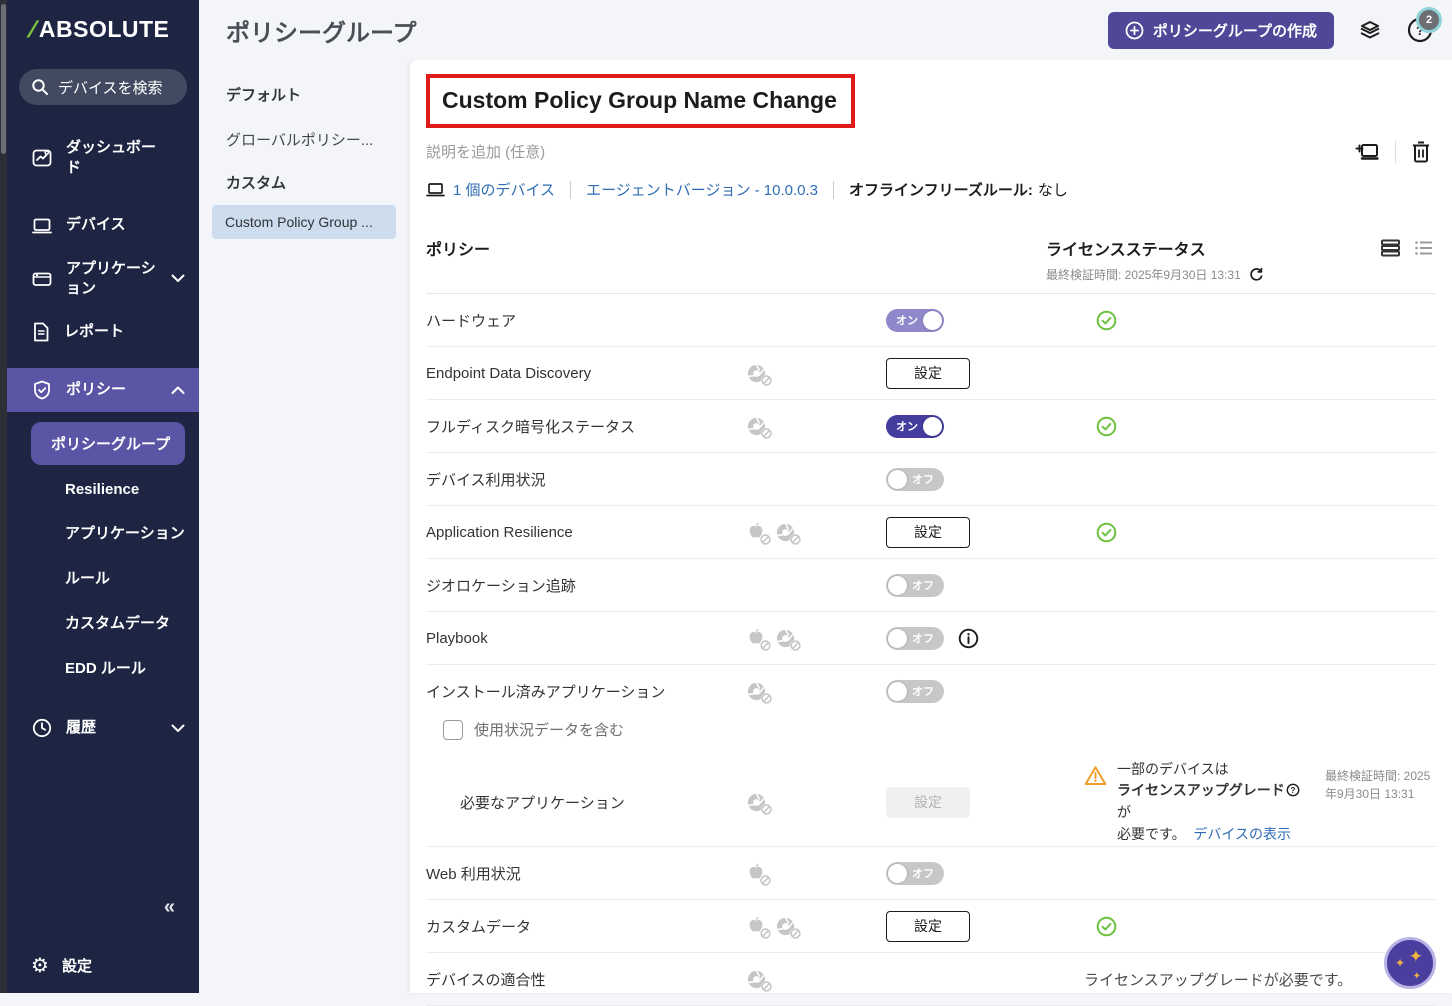 This screenshot has width=1452, height=1006. I want to click on devices-count-link: 1 個のデバイス, so click(504, 189).